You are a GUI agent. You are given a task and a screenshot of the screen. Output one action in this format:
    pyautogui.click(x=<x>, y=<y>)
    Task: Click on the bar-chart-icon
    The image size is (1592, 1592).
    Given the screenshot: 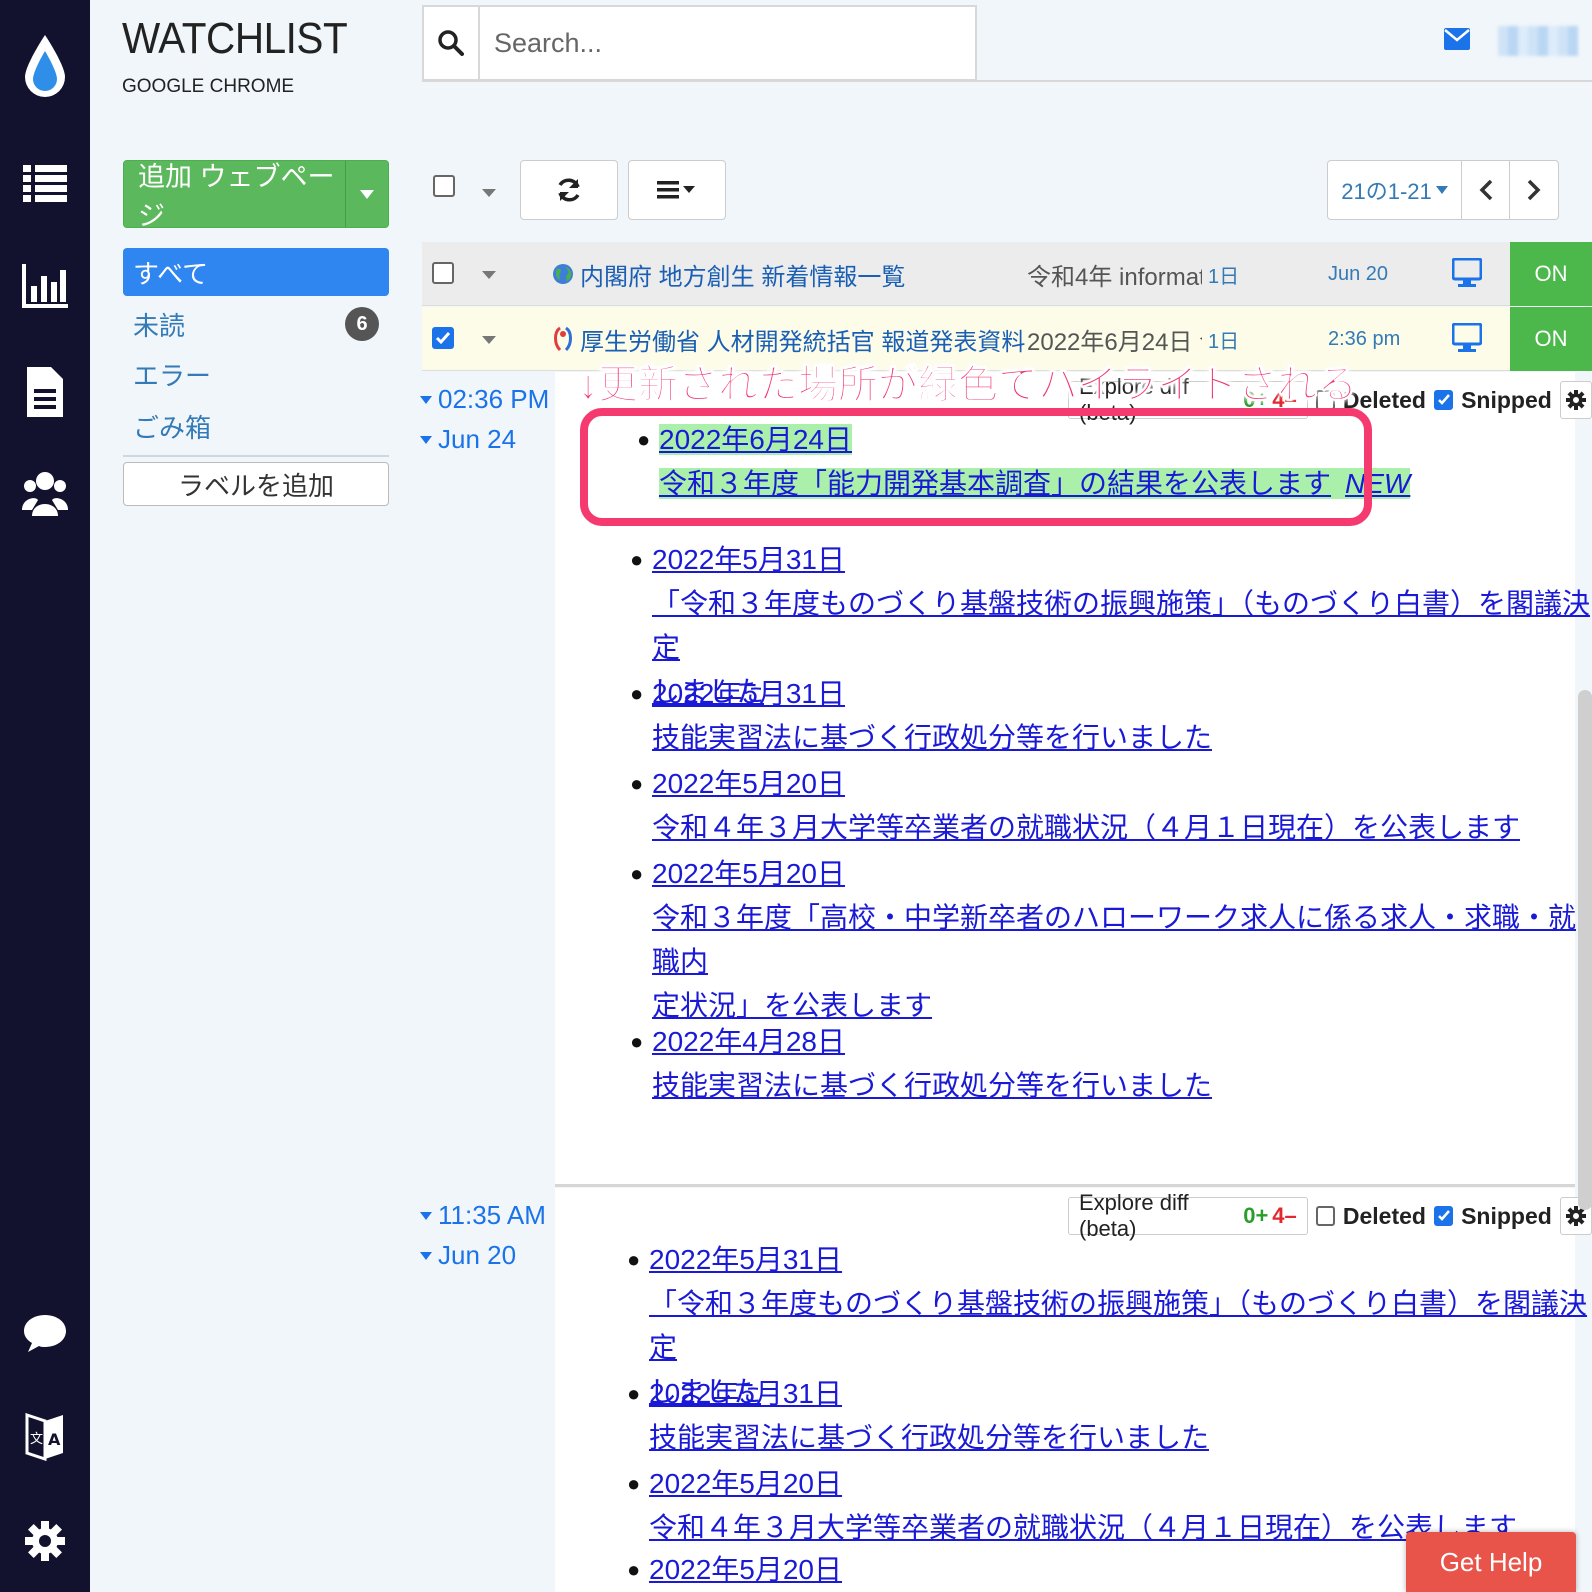 What is the action you would take?
    pyautogui.click(x=45, y=286)
    